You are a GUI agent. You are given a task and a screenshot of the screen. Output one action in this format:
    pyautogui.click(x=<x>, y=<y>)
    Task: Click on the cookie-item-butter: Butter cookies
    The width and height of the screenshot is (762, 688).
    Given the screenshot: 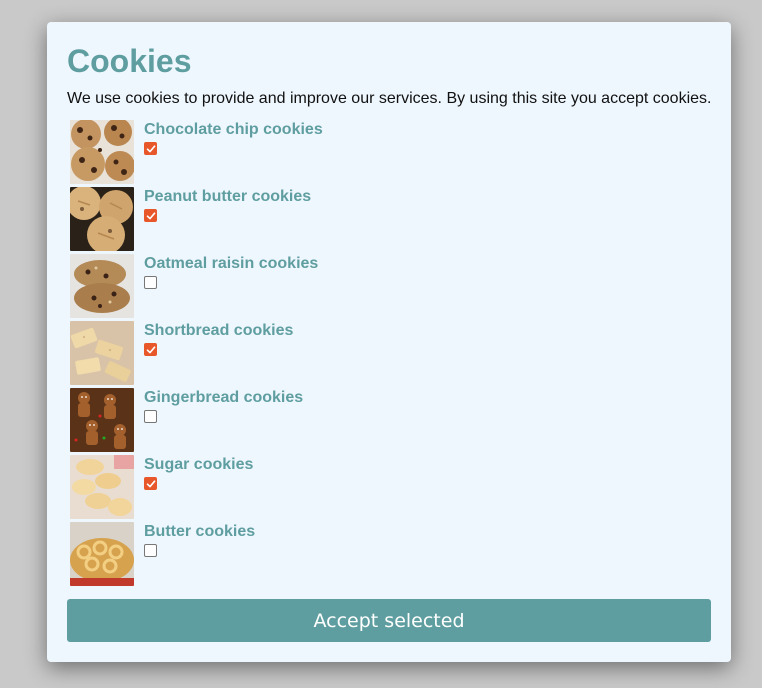 What is the action you would take?
    pyautogui.click(x=370, y=555)
    